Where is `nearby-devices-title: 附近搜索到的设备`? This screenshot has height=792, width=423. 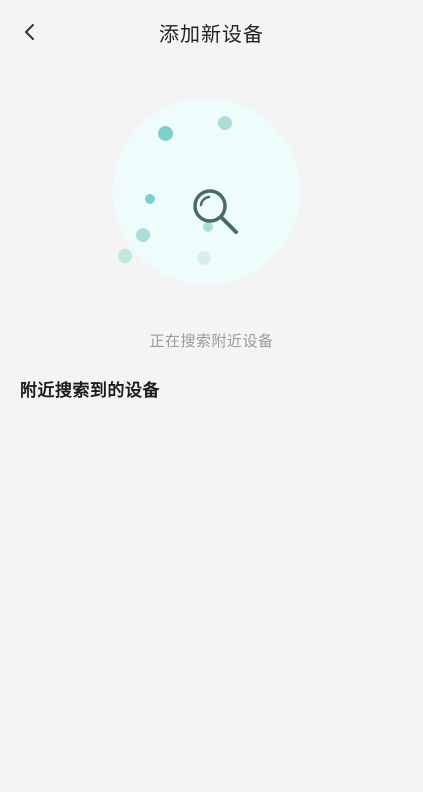
nearby-devices-title: 附近搜索到的设备 is located at coordinates (90, 391).